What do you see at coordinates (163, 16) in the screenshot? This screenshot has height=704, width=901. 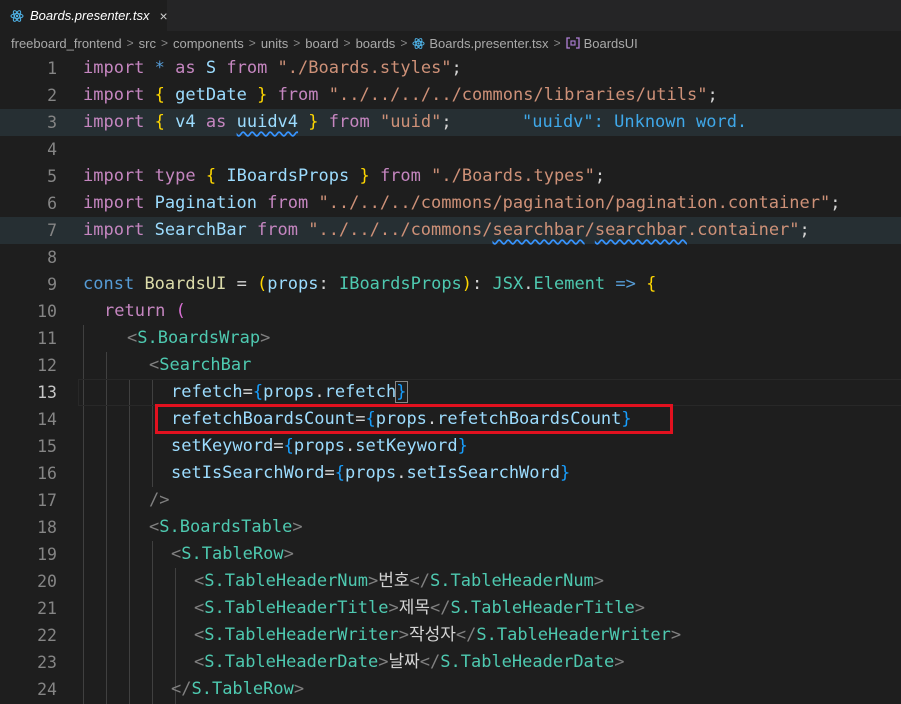 I see `close-icon: ×` at bounding box center [163, 16].